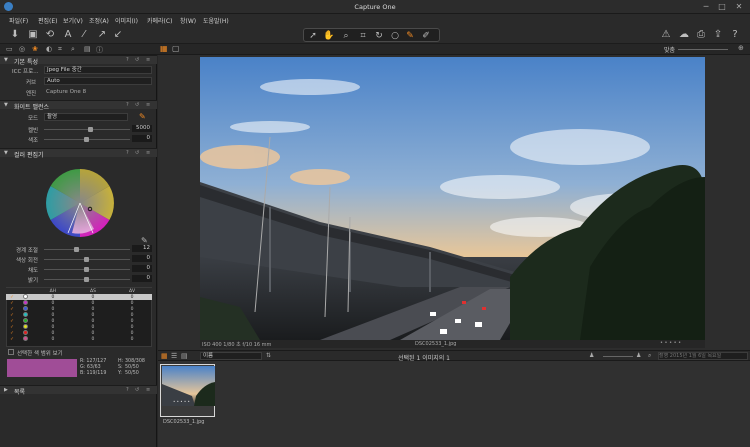 The image size is (750, 447). I want to click on user-icon: ♟, so click(591, 355).